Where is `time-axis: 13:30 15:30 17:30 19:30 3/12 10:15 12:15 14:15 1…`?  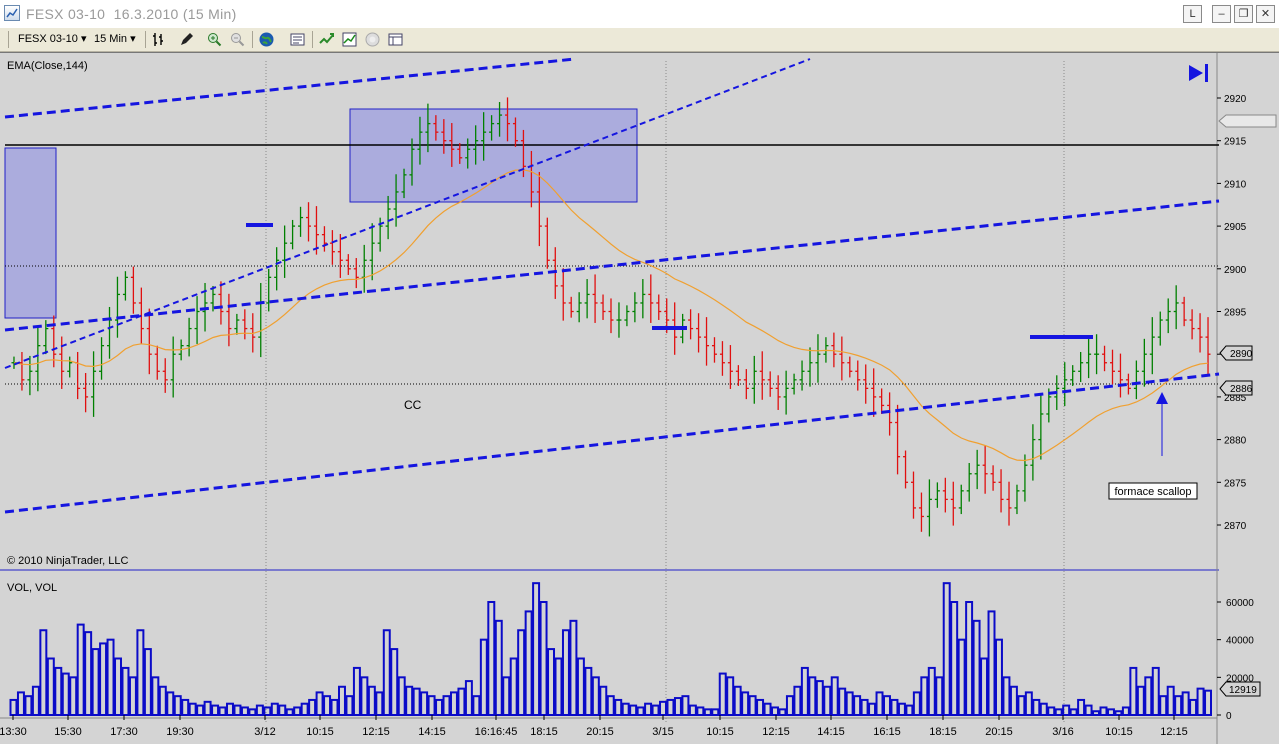 time-axis: 13:30 15:30 17:30 19:30 3/12 10:15 12:15 14:15 1… is located at coordinates (608, 726).